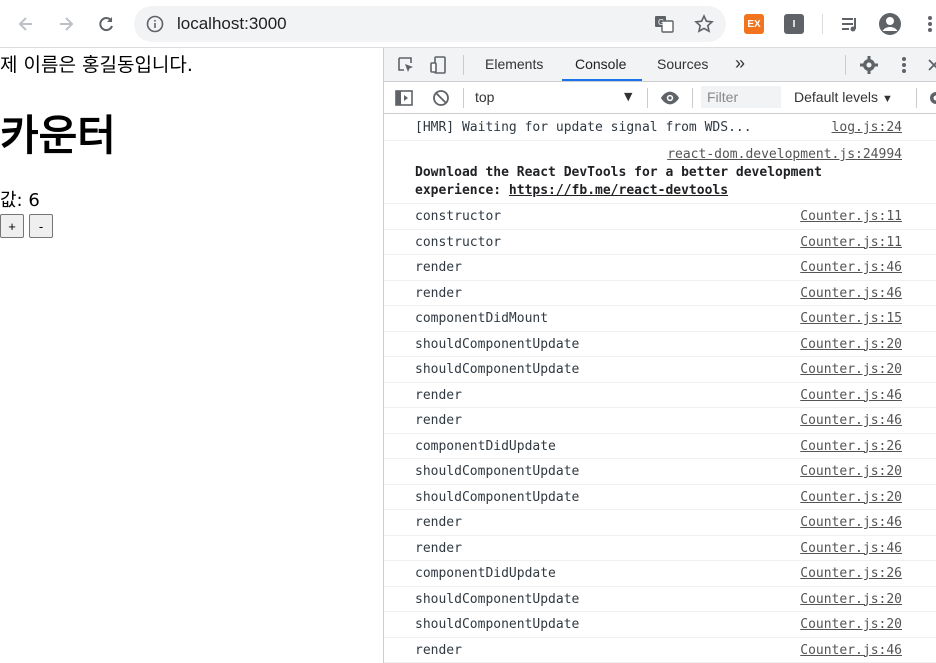 The image size is (936, 663). Describe the element at coordinates (843, 97) in the screenshot. I see `log-levels-dropdown: Default levels ▼` at that location.